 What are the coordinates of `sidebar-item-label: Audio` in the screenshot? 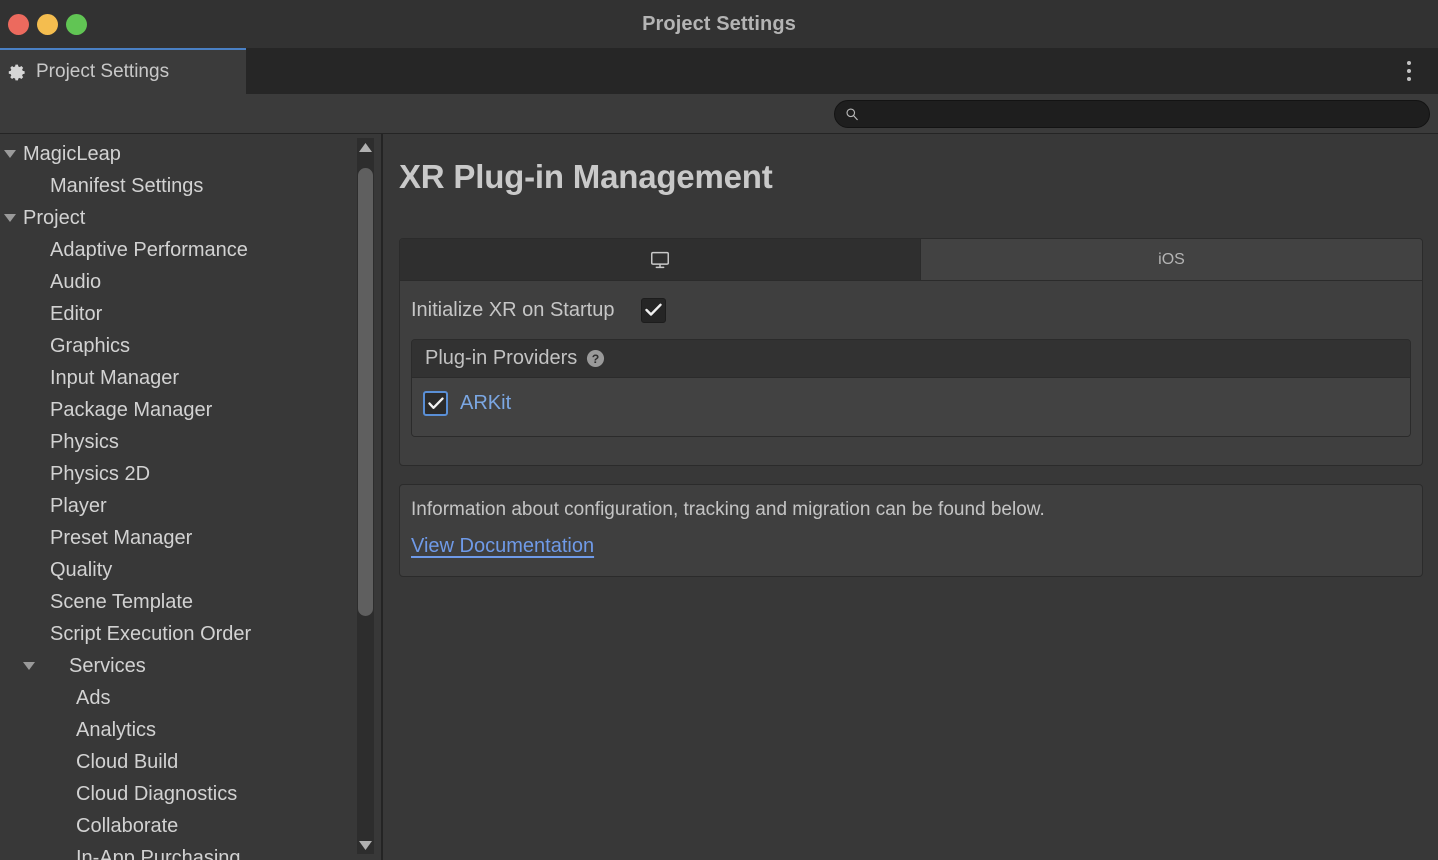 It's located at (76, 281).